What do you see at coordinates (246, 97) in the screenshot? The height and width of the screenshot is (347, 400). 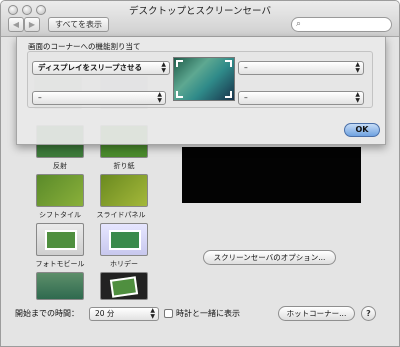 I see `bottom-right-corner-value: –` at bounding box center [246, 97].